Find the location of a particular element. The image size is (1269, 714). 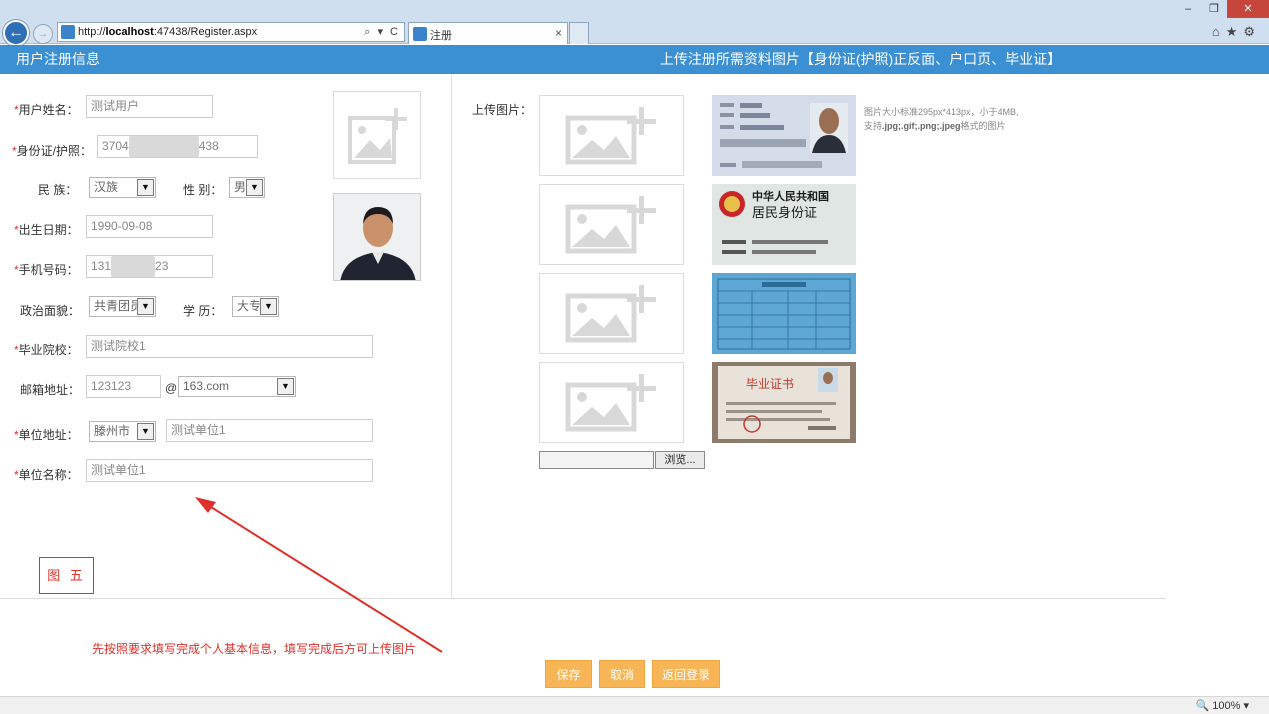

gender-label: 性 别： is located at coordinates (203, 190).